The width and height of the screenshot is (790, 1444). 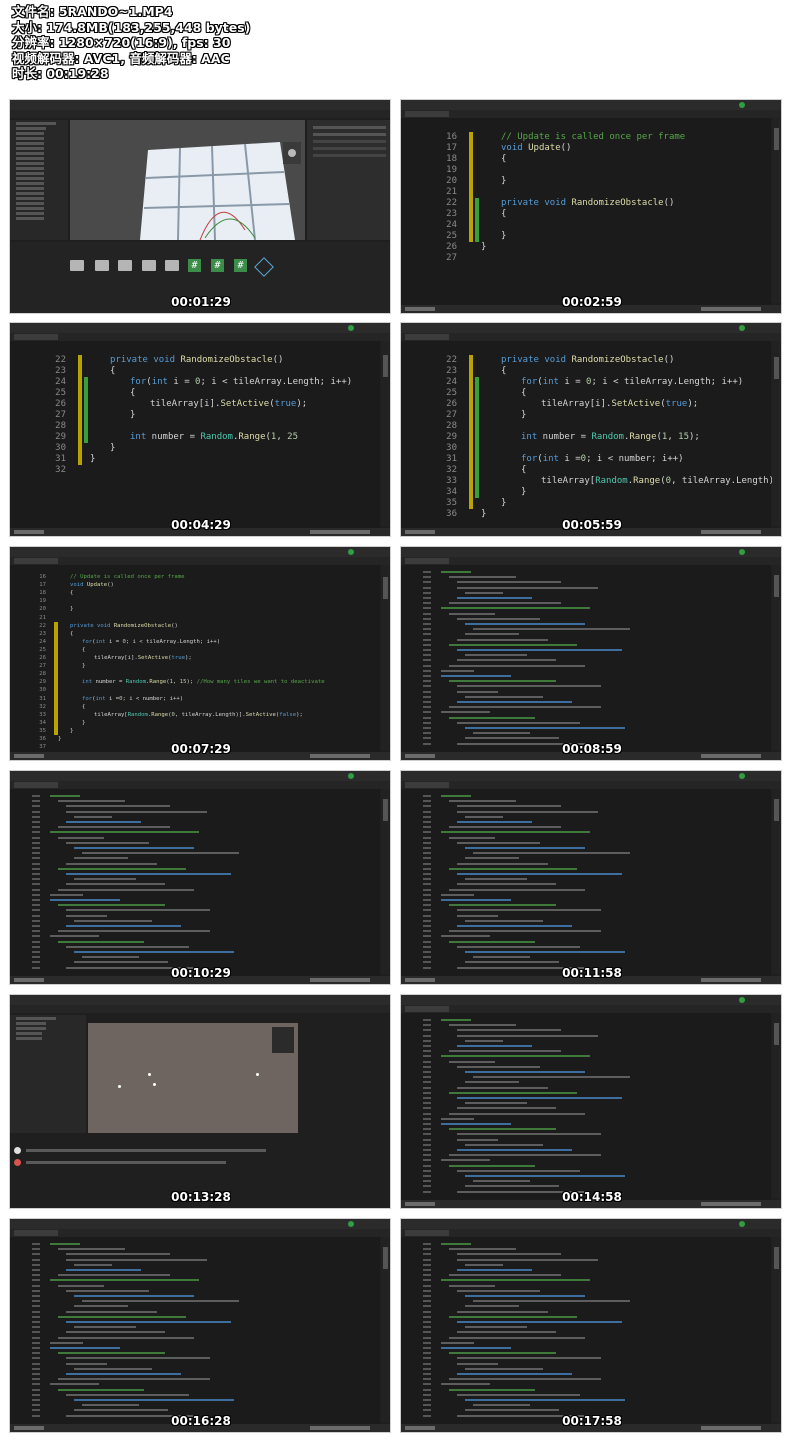 I want to click on thumbnail-9: 00:13:28, so click(x=200, y=1101).